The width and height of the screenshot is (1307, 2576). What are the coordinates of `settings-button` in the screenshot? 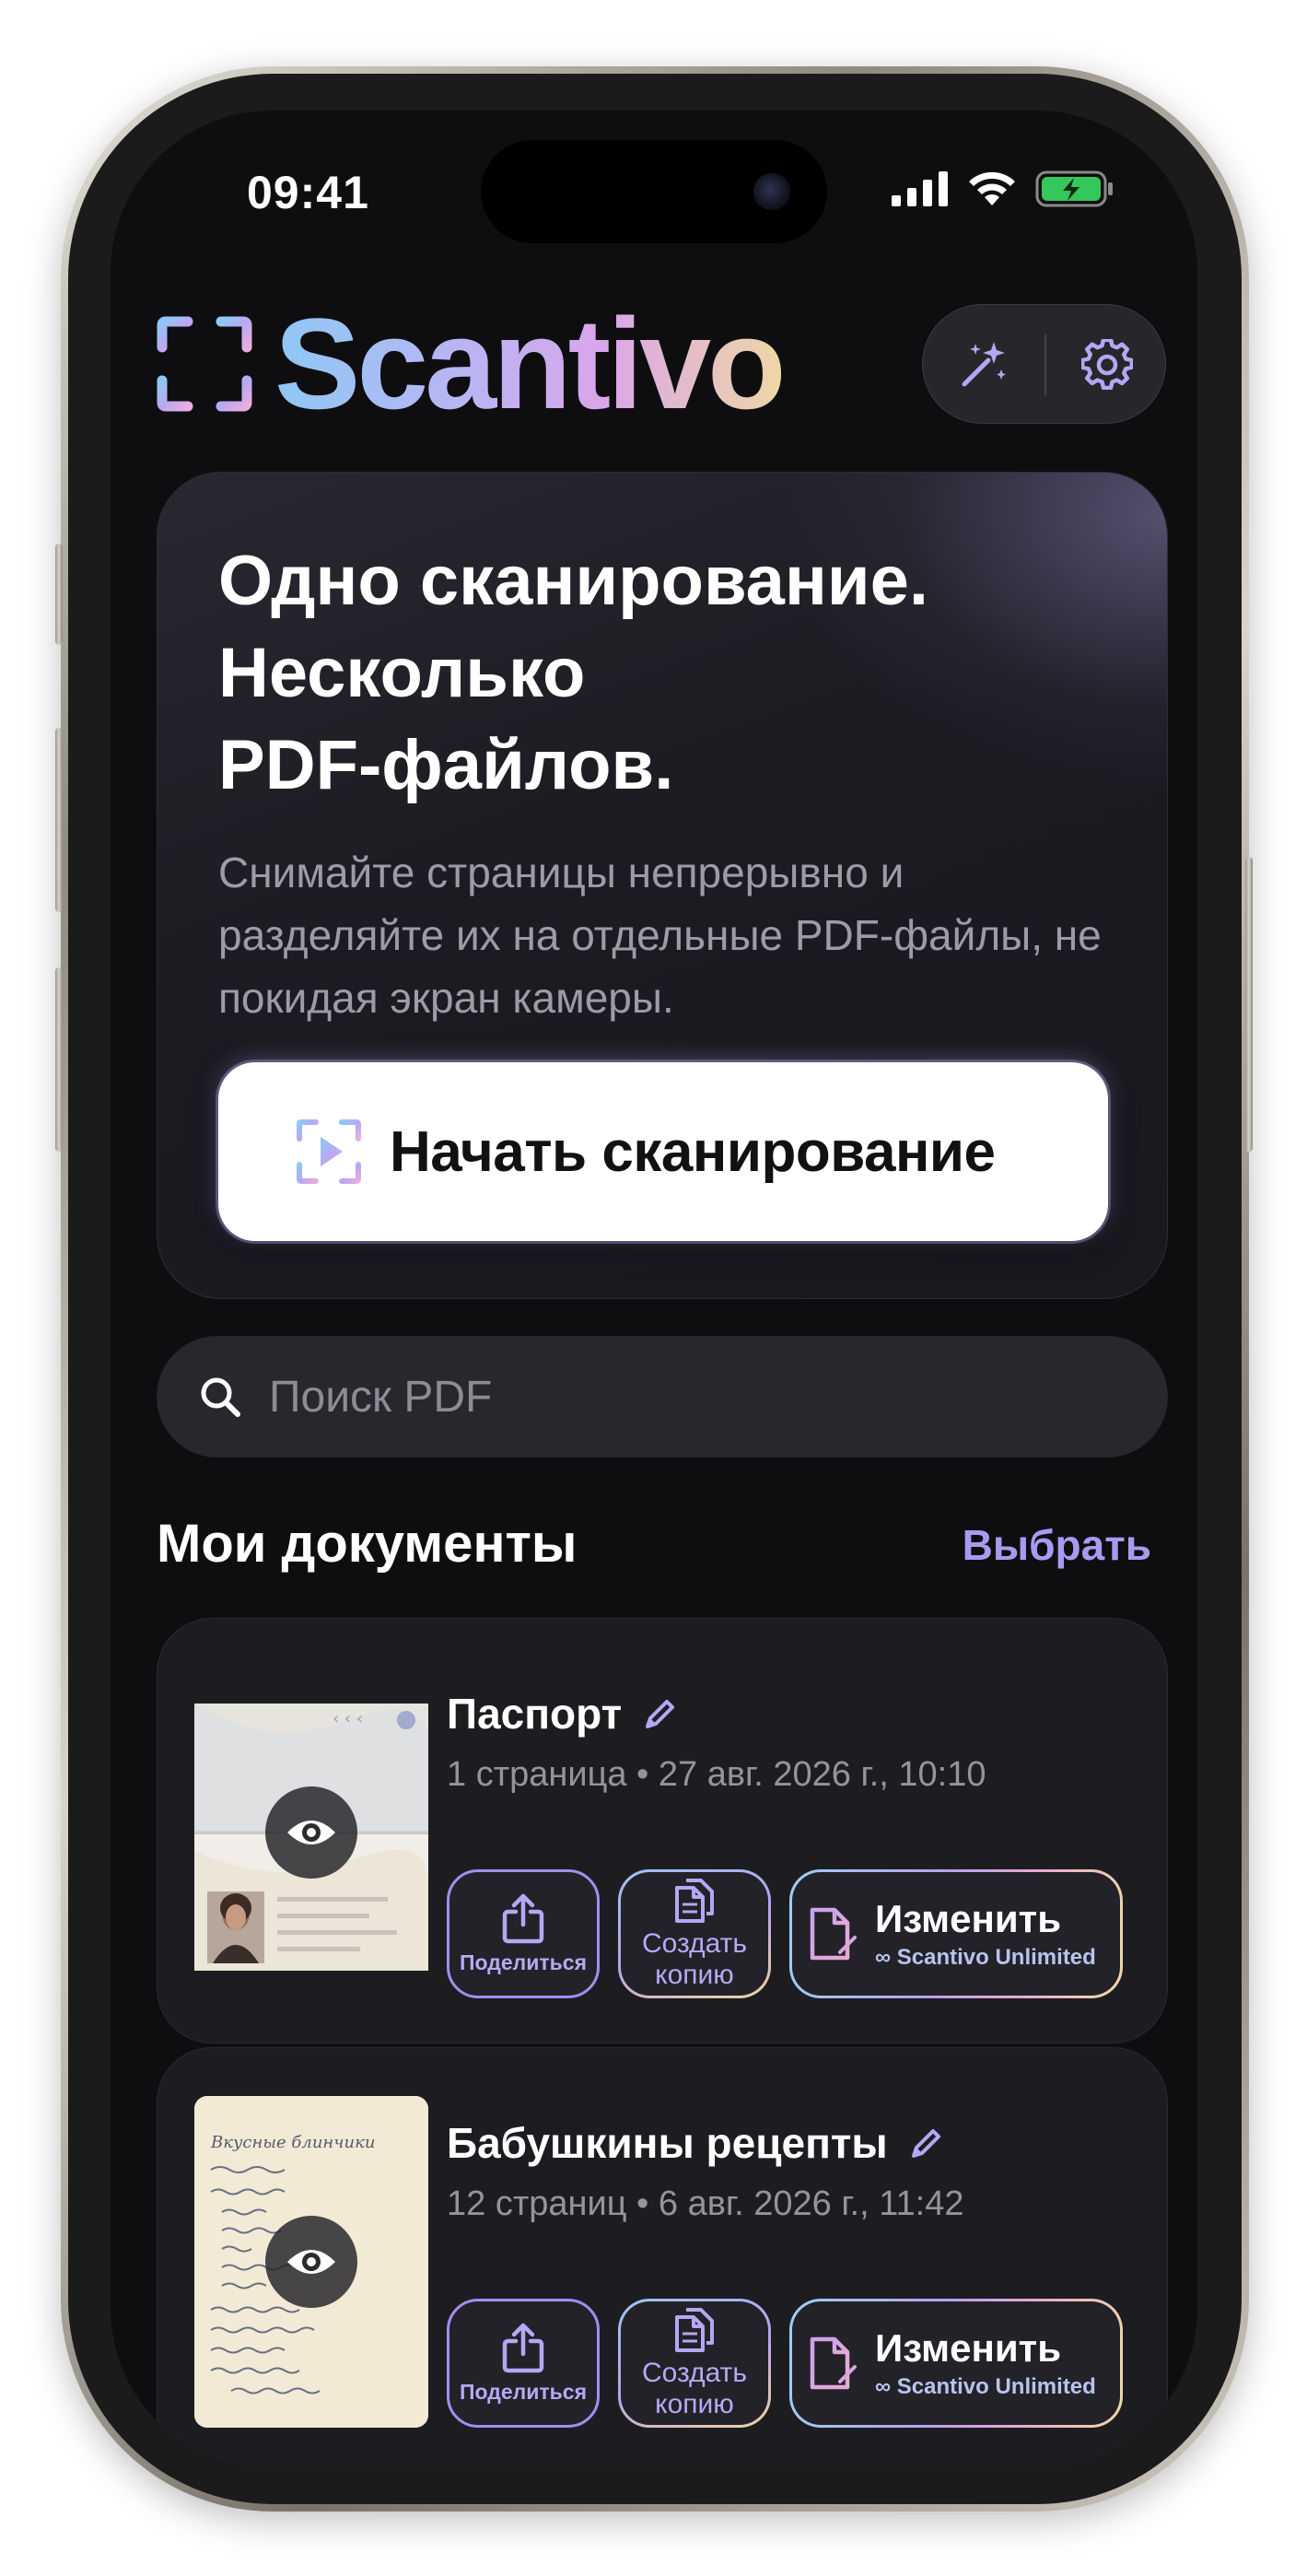 It's located at (1107, 365).